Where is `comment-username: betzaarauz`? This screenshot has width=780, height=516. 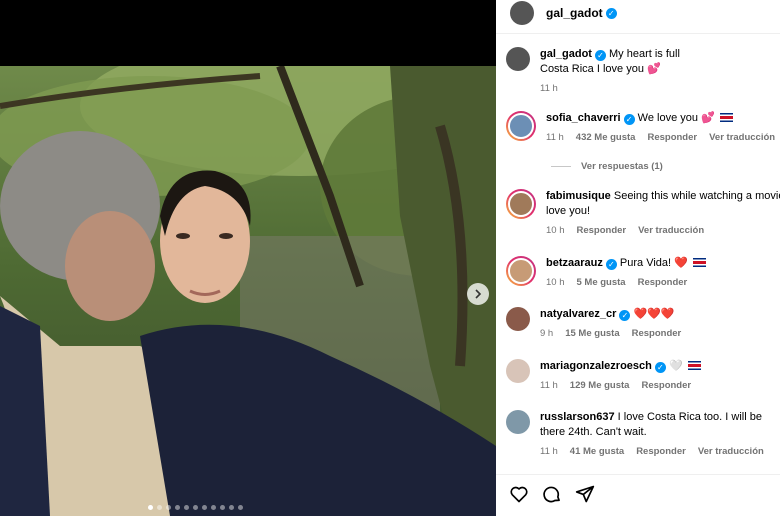
comment-username: betzaarauz is located at coordinates (574, 263).